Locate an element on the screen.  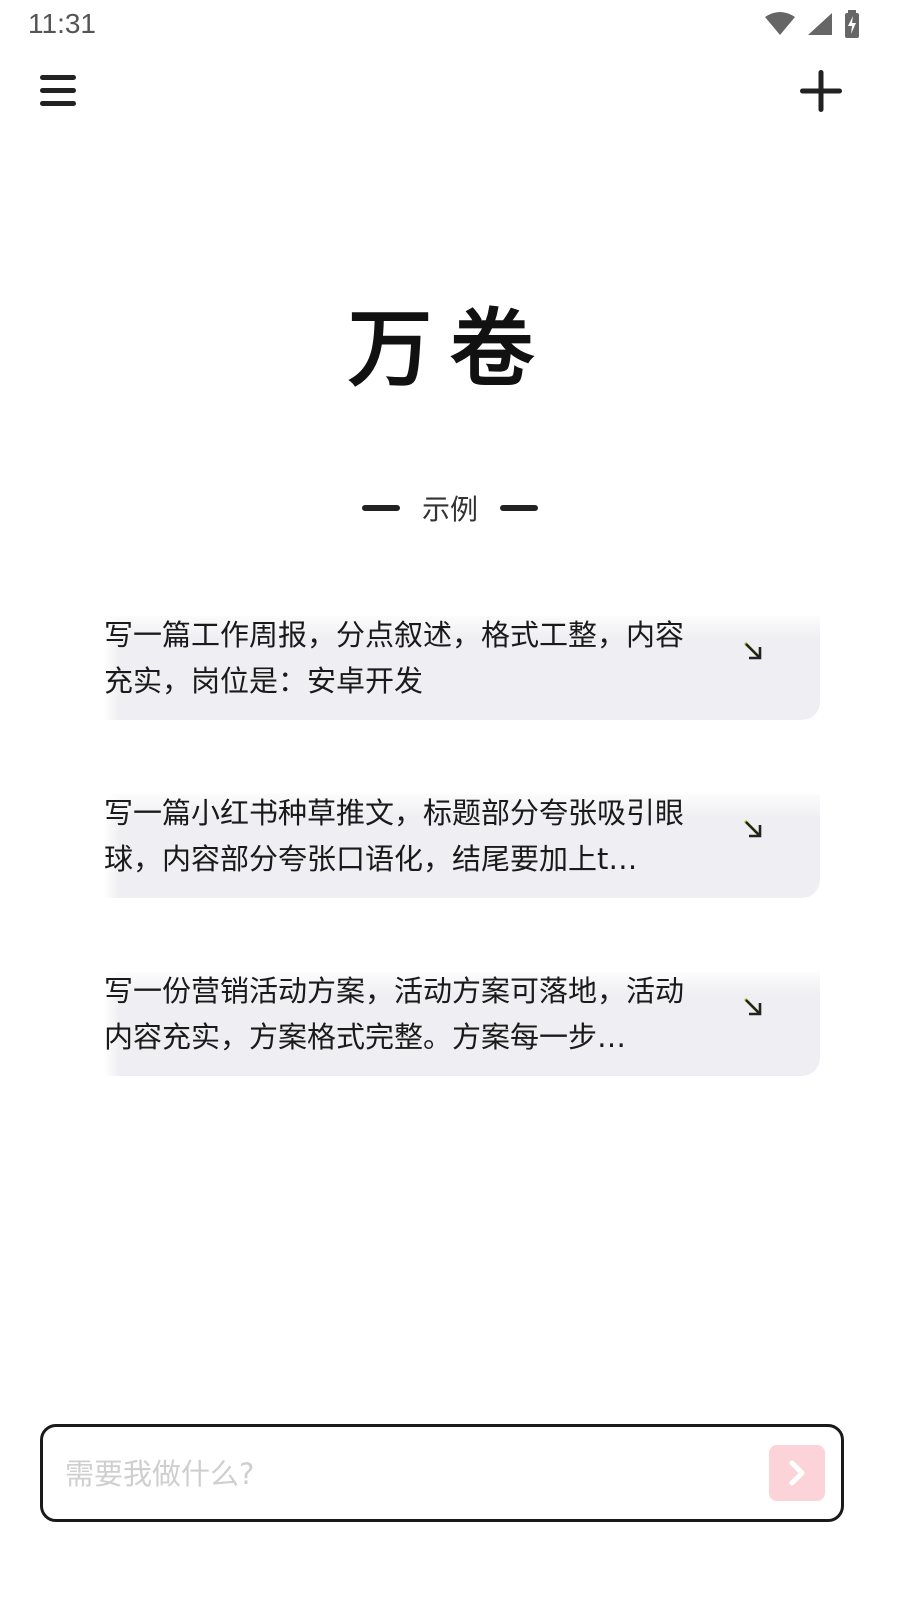
battery-icon is located at coordinates (852, 24).